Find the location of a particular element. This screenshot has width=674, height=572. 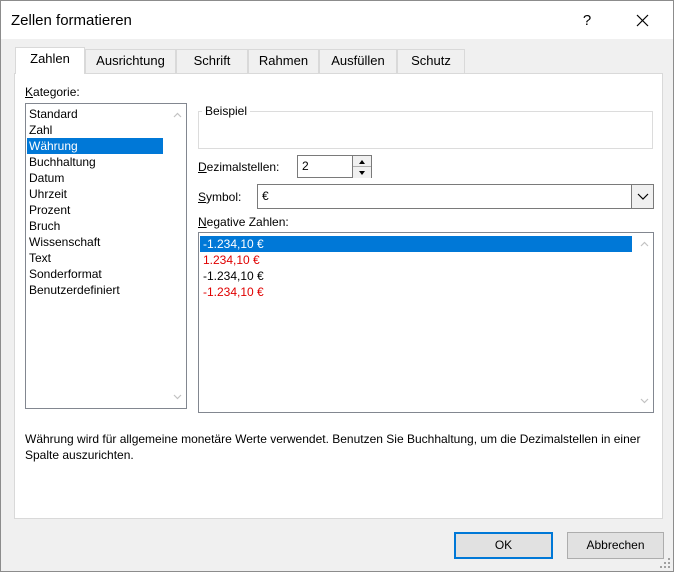

sample-legend: Beispiel is located at coordinates (226, 111).